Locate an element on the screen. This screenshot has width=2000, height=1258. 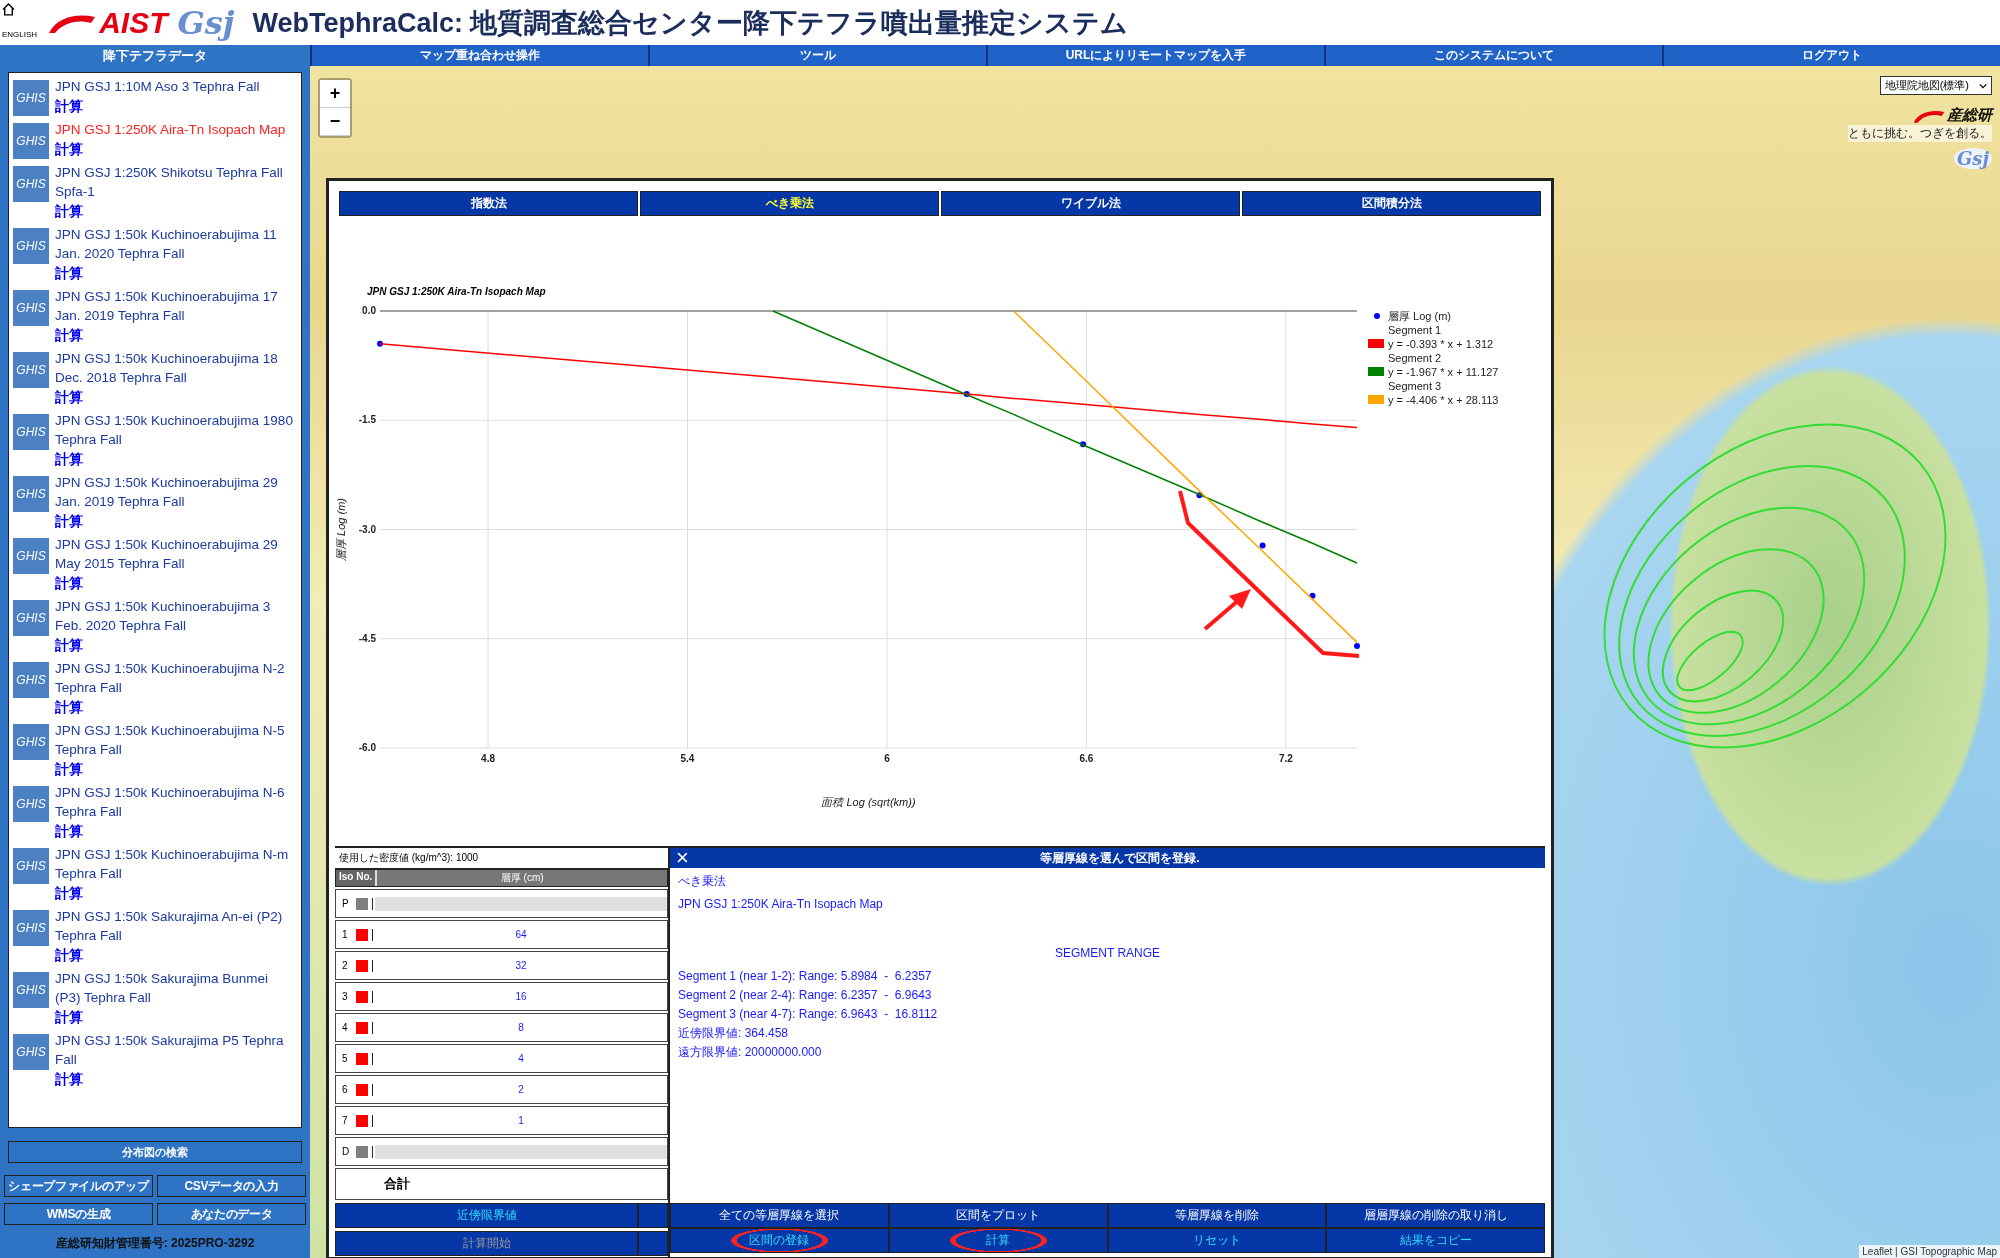
iso-number: 5 is located at coordinates (345, 1058).